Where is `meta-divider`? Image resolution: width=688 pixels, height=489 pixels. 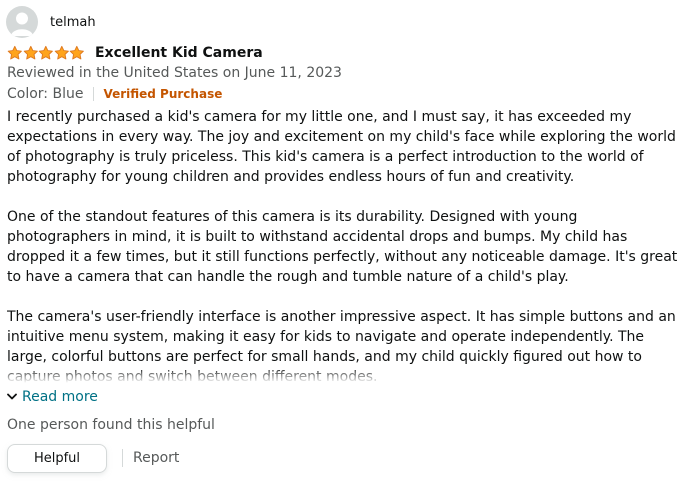
meta-divider is located at coordinates (94, 94).